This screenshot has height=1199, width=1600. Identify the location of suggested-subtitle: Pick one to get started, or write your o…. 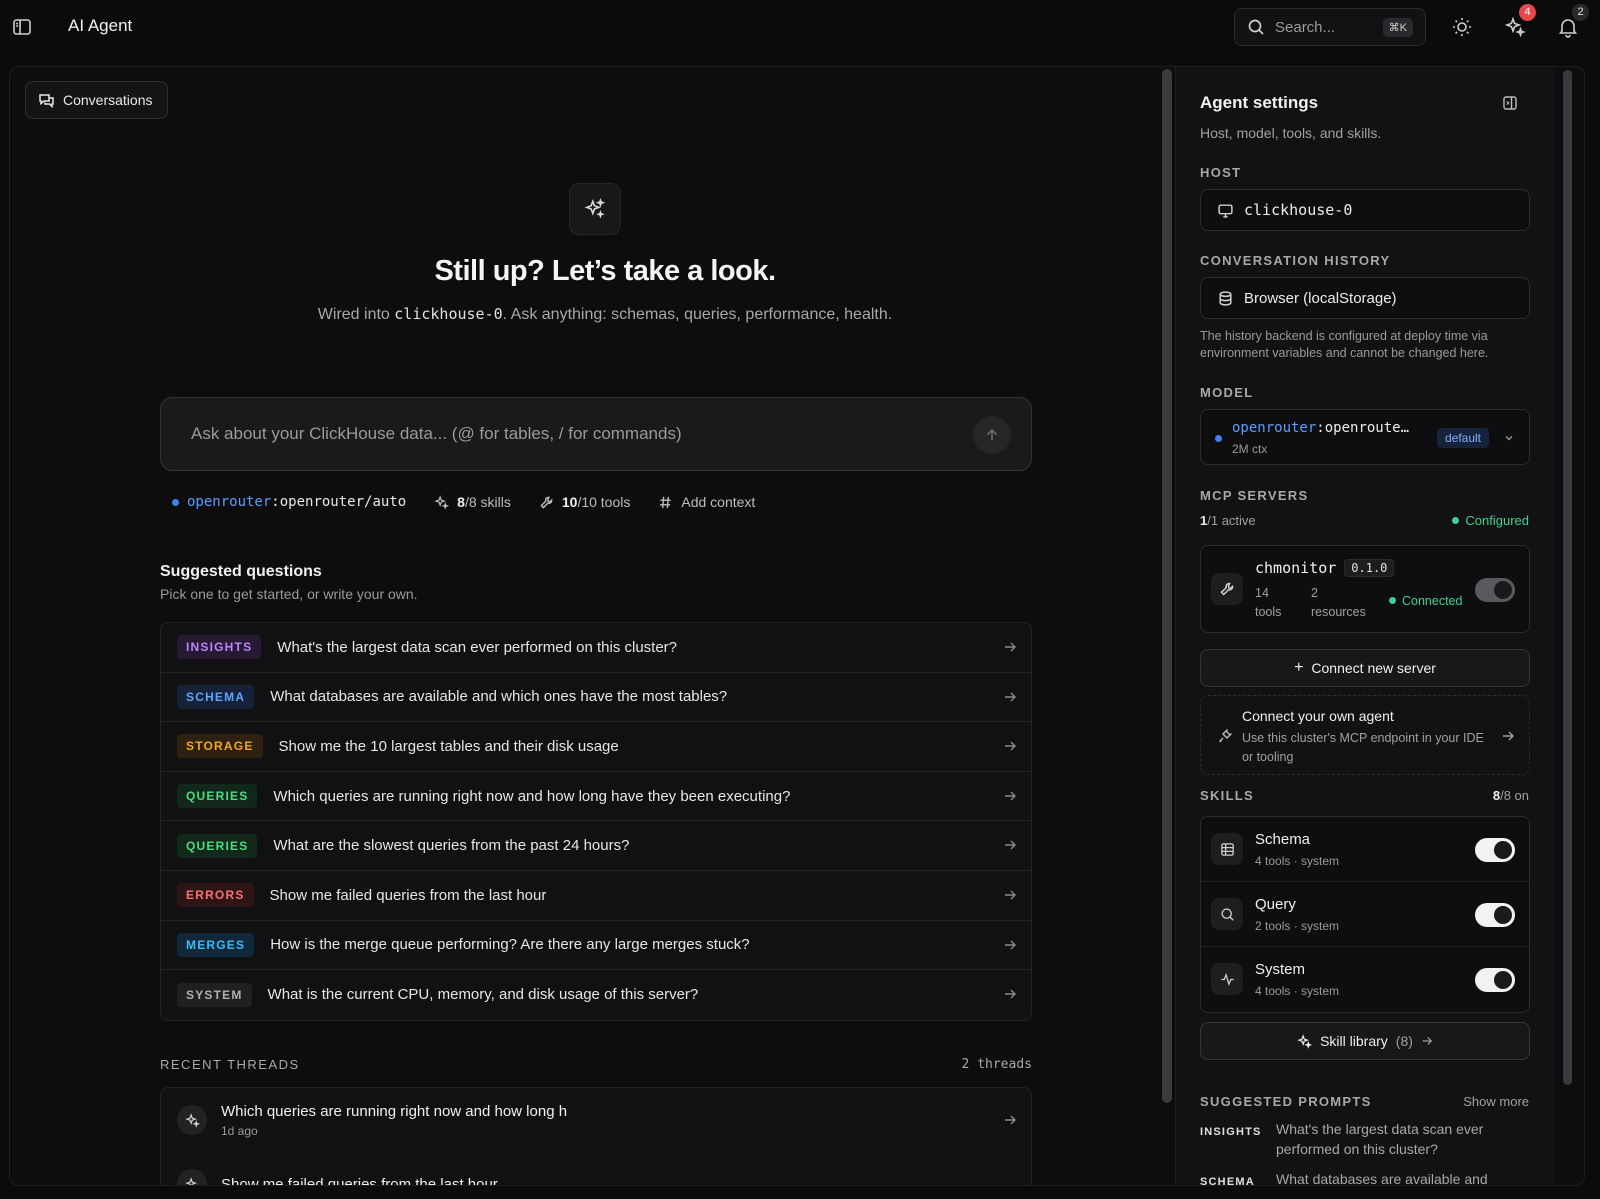
(289, 594).